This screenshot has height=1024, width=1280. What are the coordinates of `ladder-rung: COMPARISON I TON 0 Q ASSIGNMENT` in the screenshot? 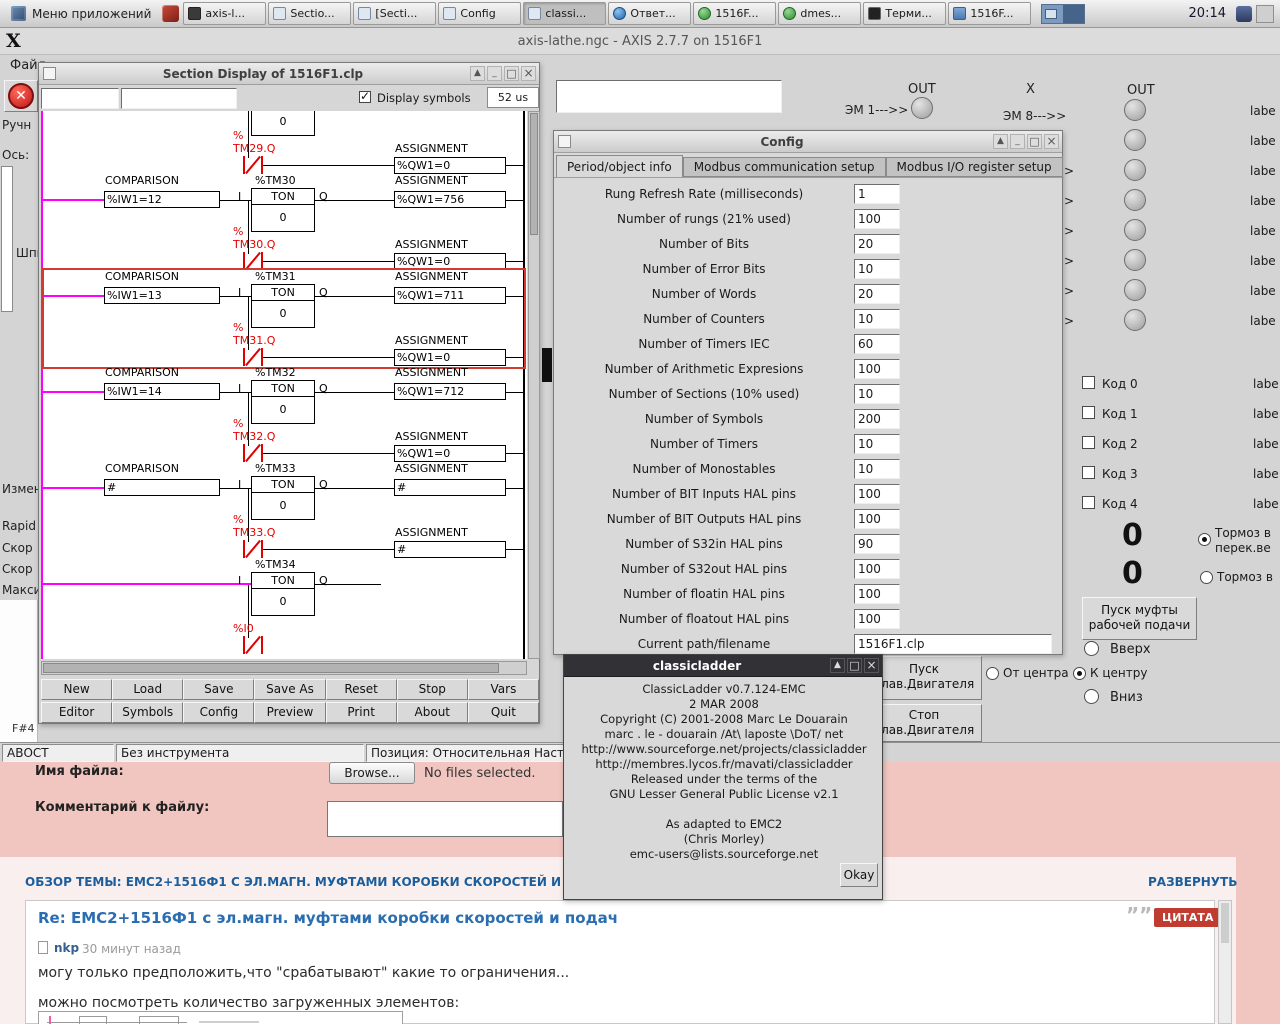 It's located at (283, 143).